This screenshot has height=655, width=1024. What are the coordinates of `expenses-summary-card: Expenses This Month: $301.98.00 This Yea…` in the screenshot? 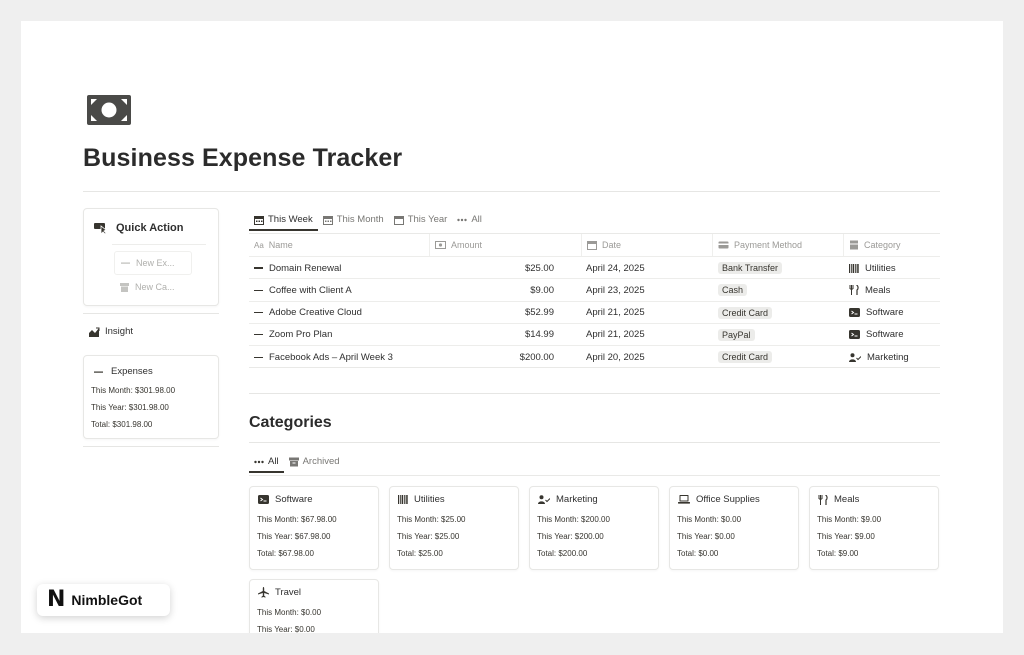 It's located at (151, 397).